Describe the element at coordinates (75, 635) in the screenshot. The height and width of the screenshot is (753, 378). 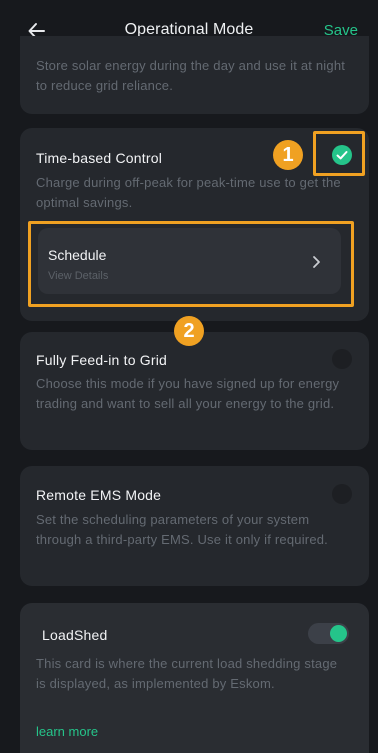
I see `loadshed-title: LoadShed` at that location.